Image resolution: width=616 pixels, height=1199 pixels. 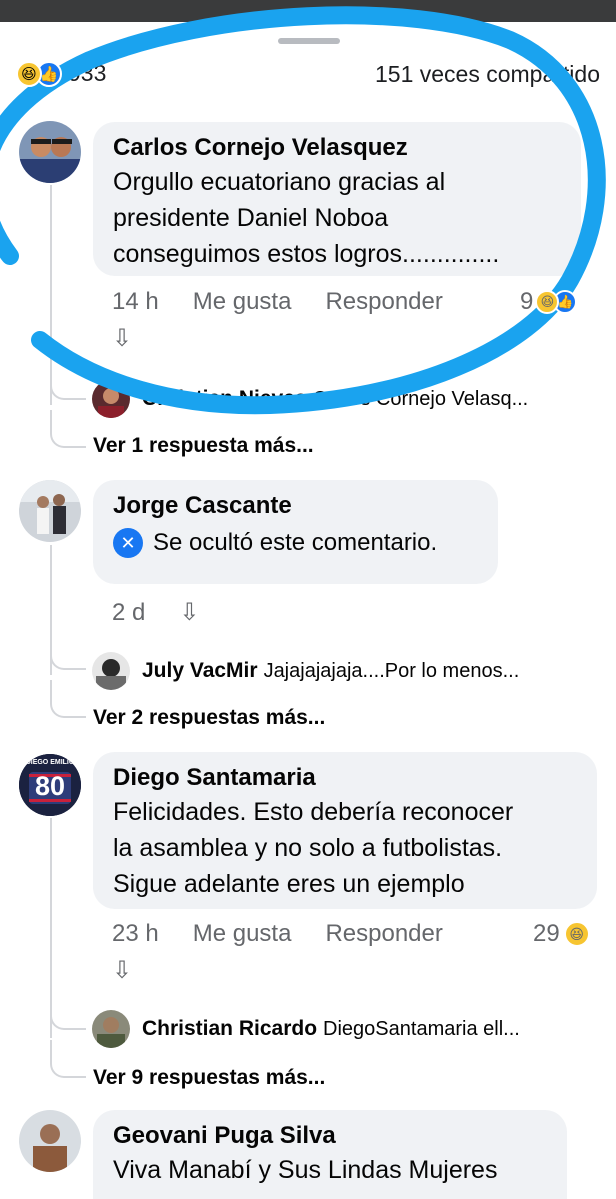 I want to click on avatar-jersey-number: 80, so click(x=50, y=786).